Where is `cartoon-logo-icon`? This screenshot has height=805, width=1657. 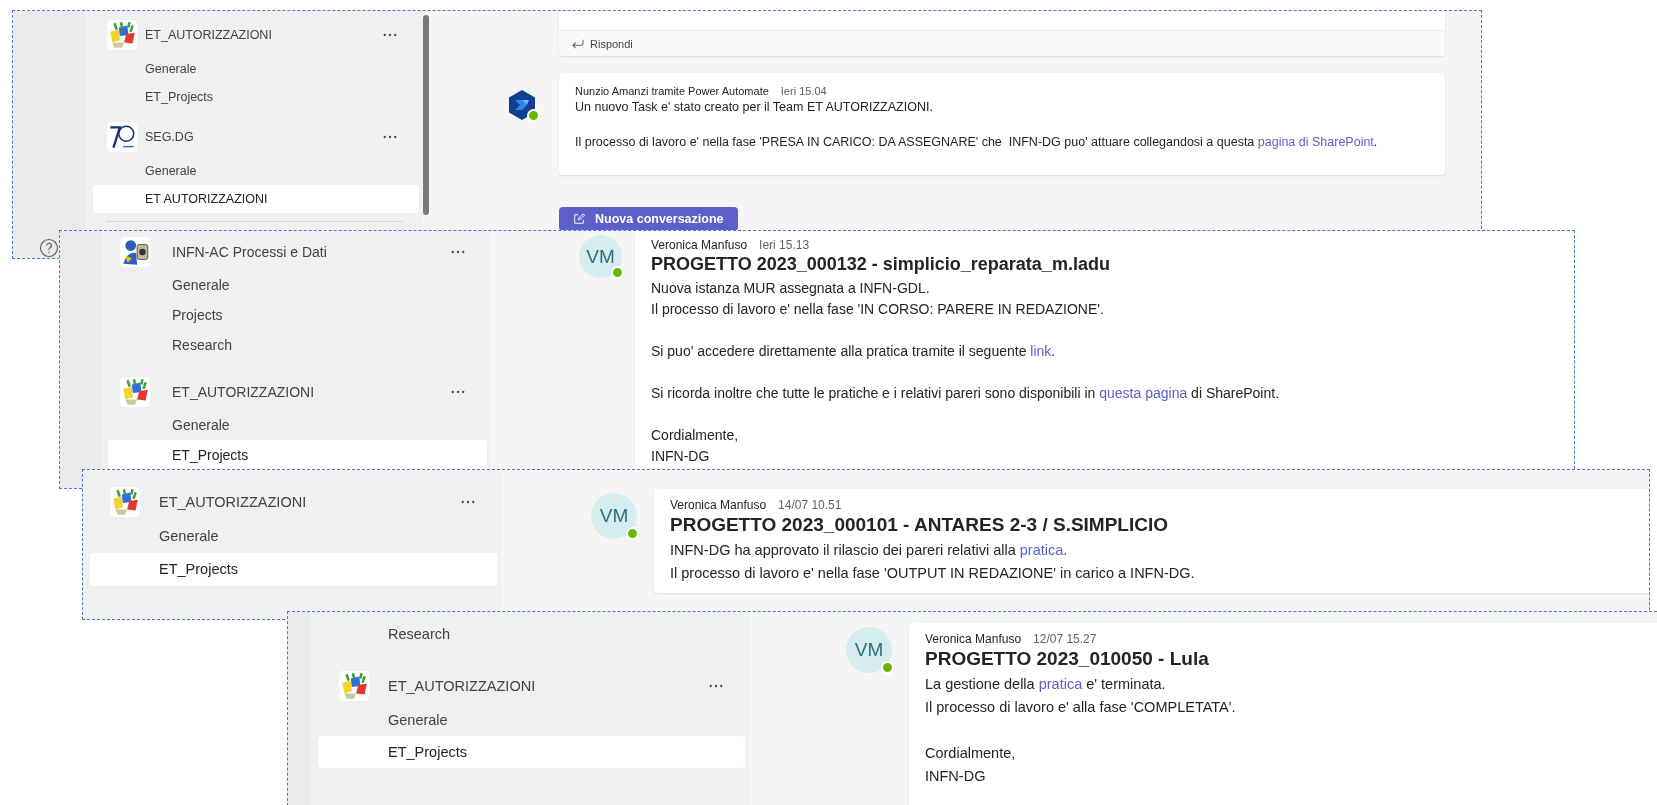 cartoon-logo-icon is located at coordinates (135, 252).